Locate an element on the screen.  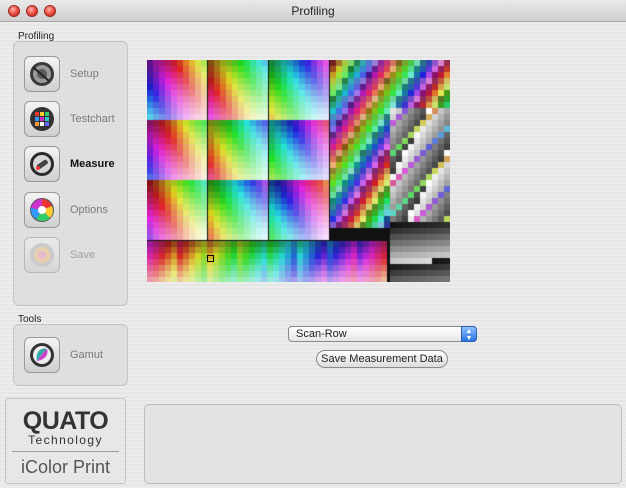
setup-button is located at coordinates (42, 74).